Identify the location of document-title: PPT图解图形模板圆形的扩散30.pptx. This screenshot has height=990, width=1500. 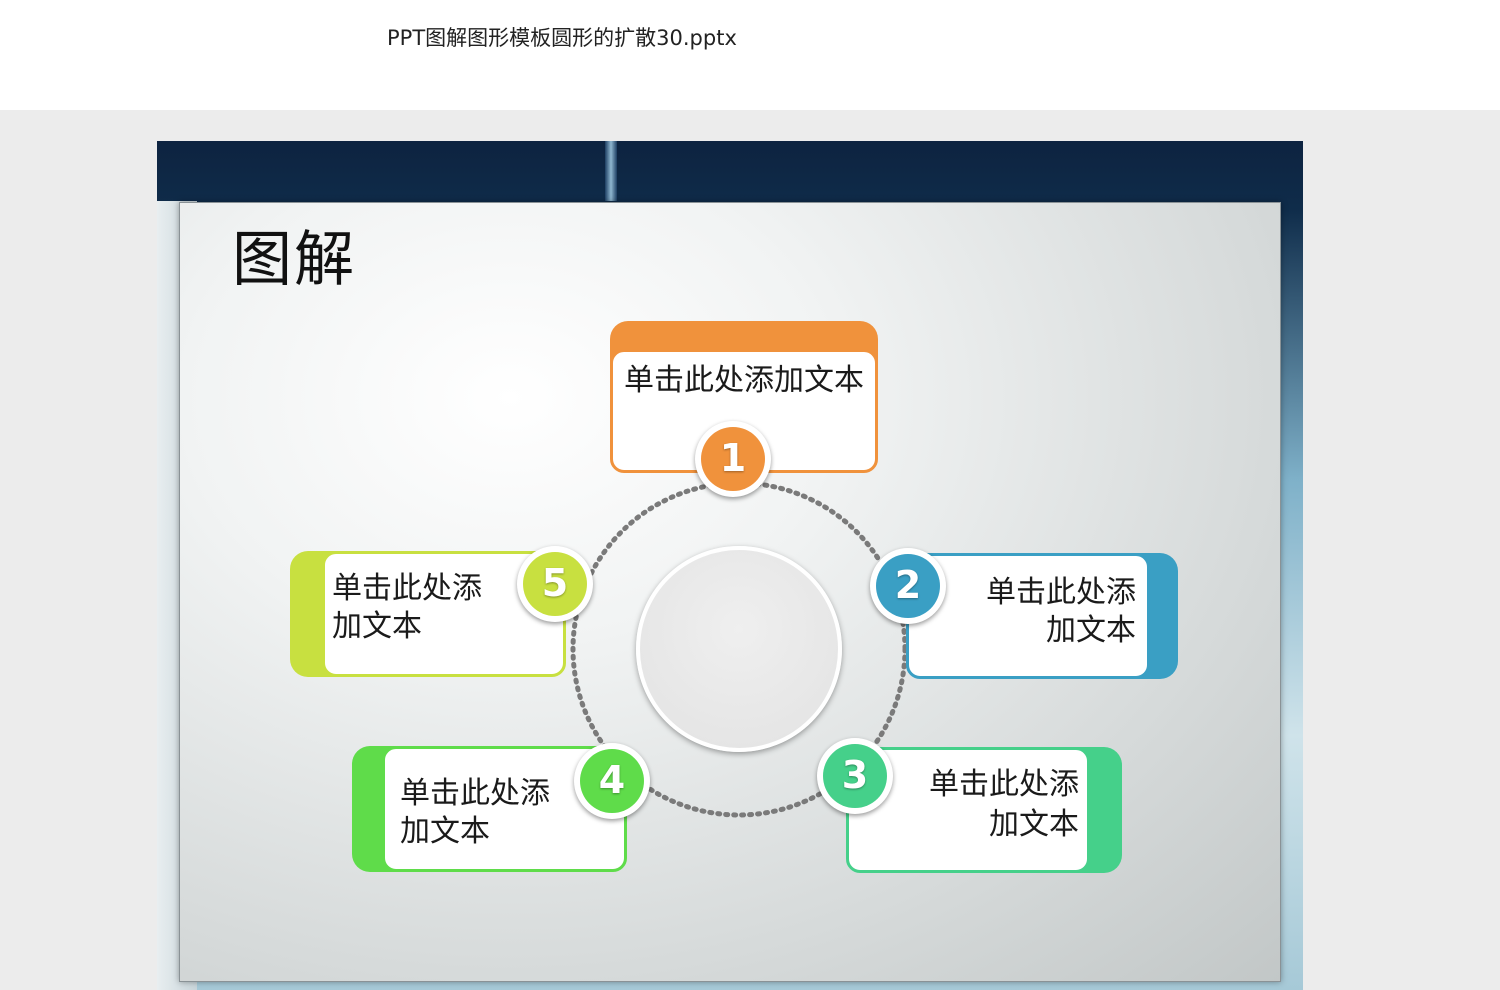
(562, 38).